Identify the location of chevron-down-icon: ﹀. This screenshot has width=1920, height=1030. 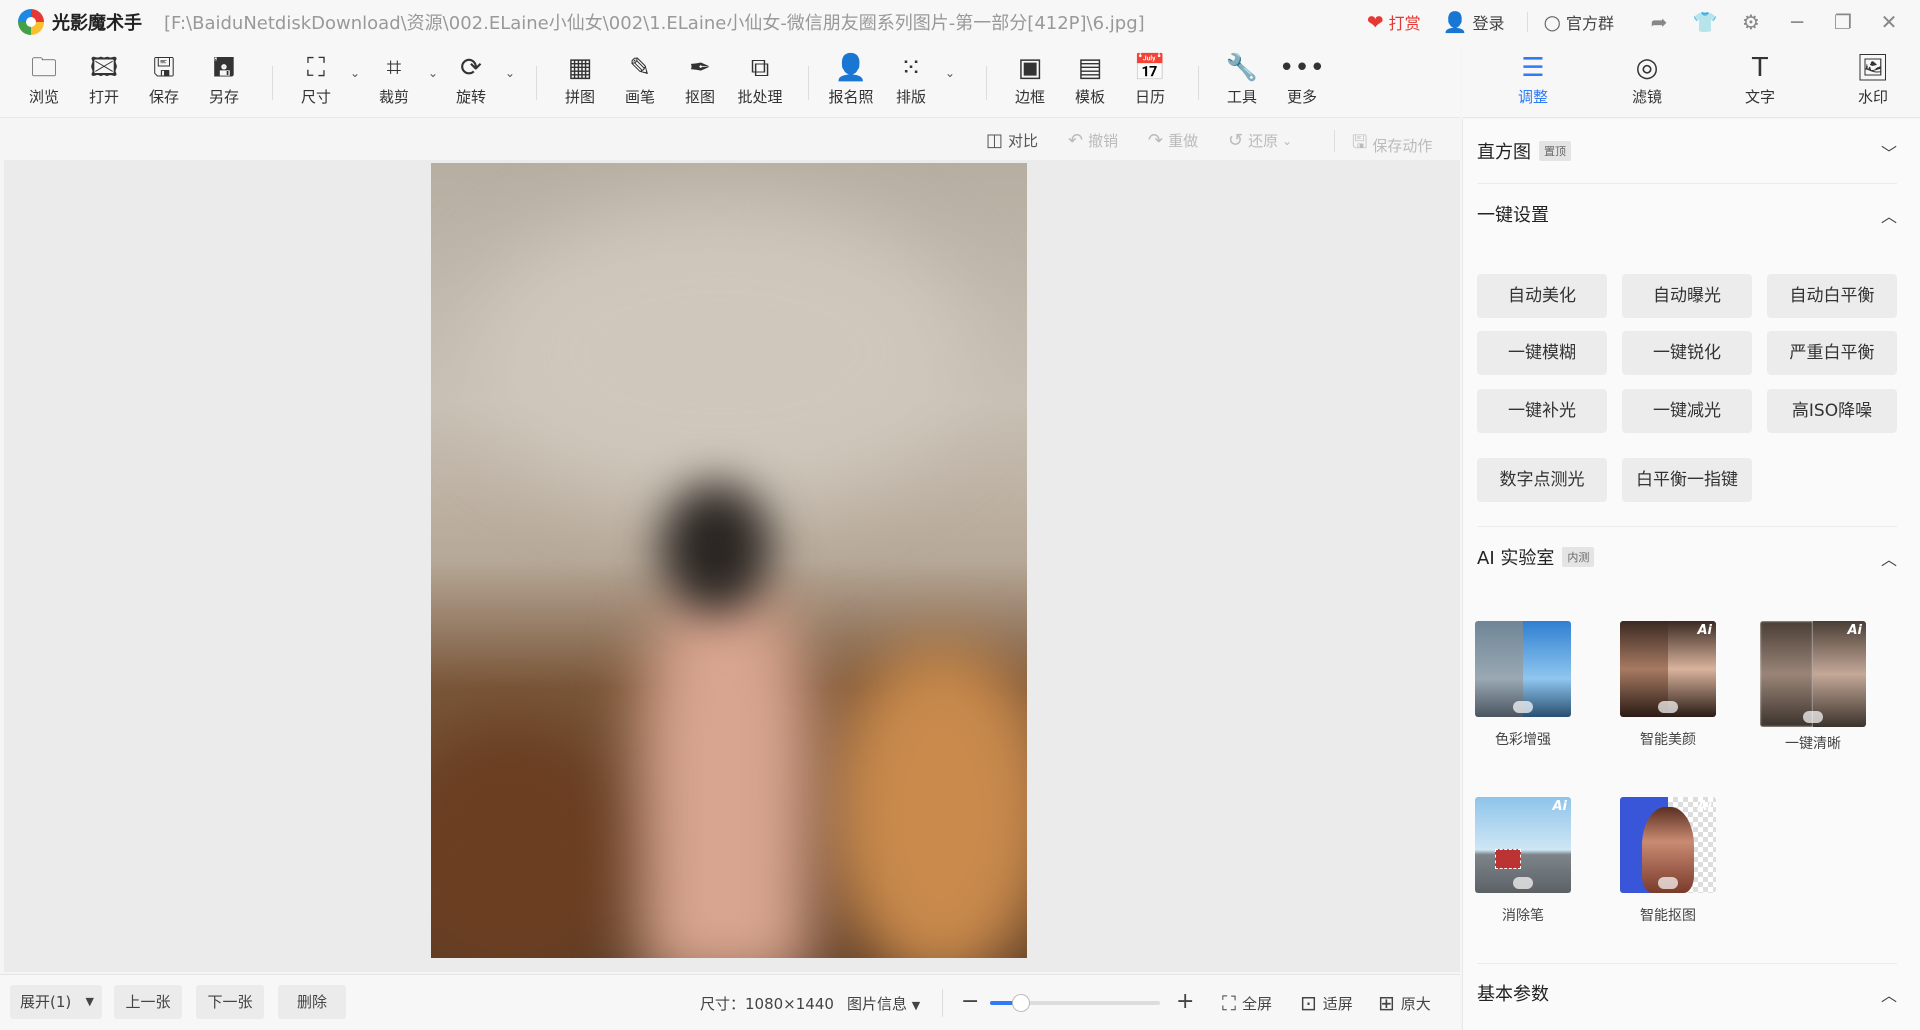
(1889, 152).